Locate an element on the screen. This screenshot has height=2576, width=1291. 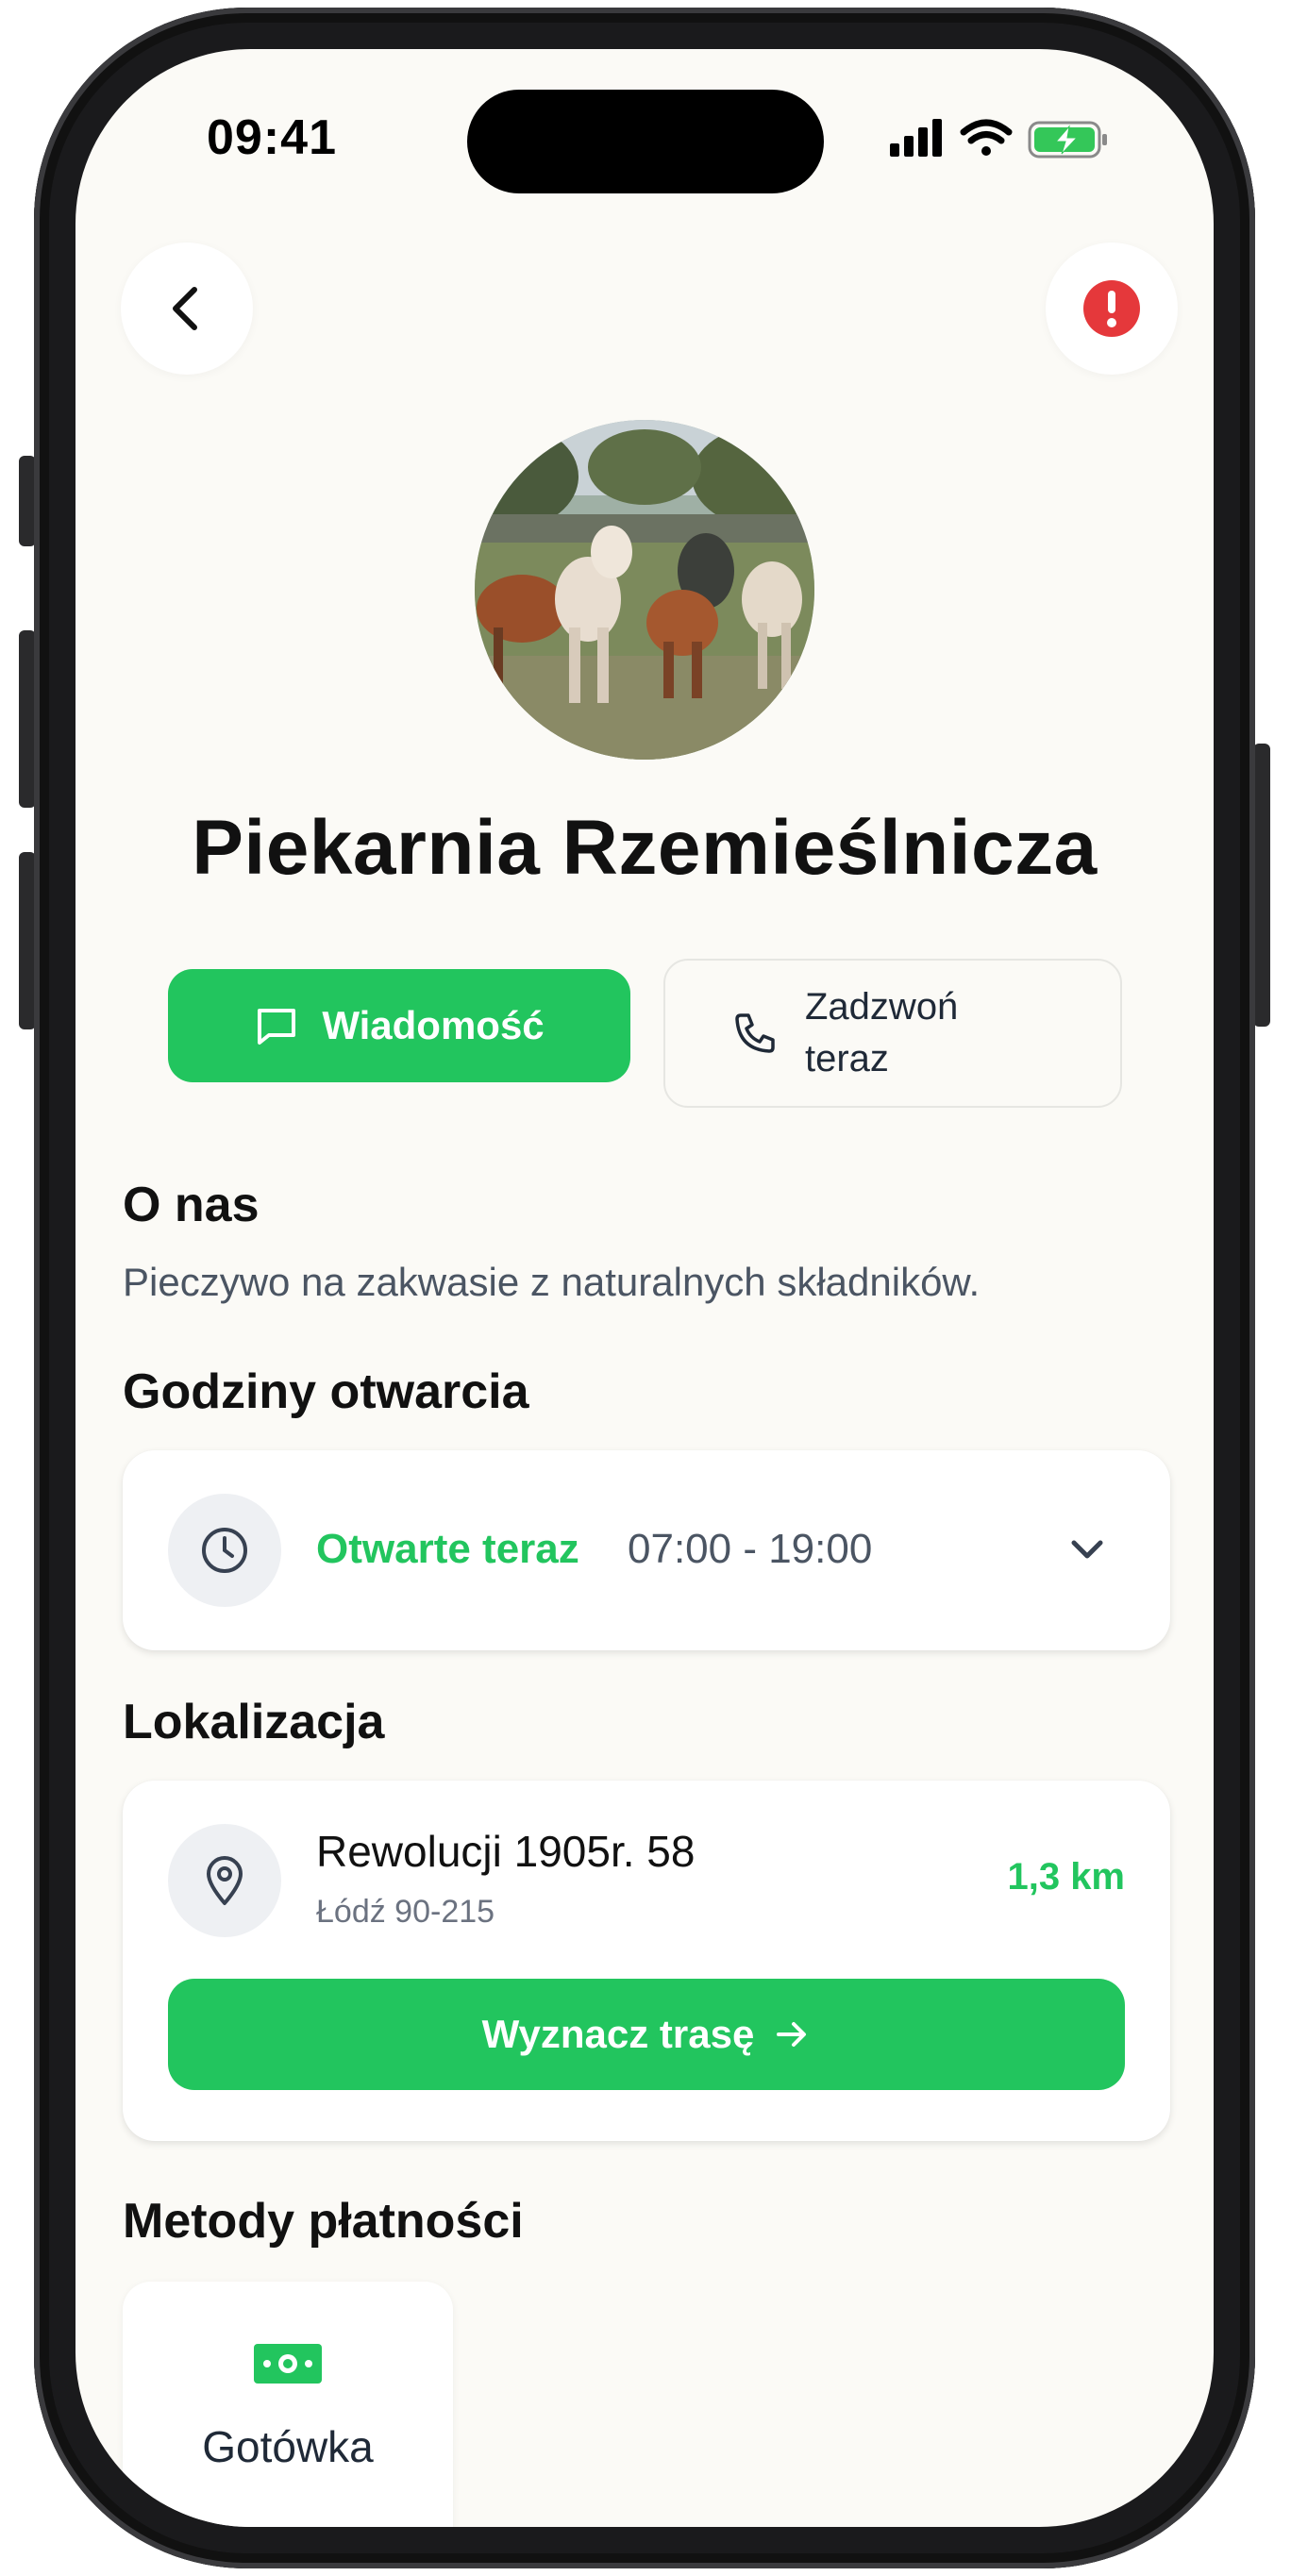
cash-icon is located at coordinates (288, 2364).